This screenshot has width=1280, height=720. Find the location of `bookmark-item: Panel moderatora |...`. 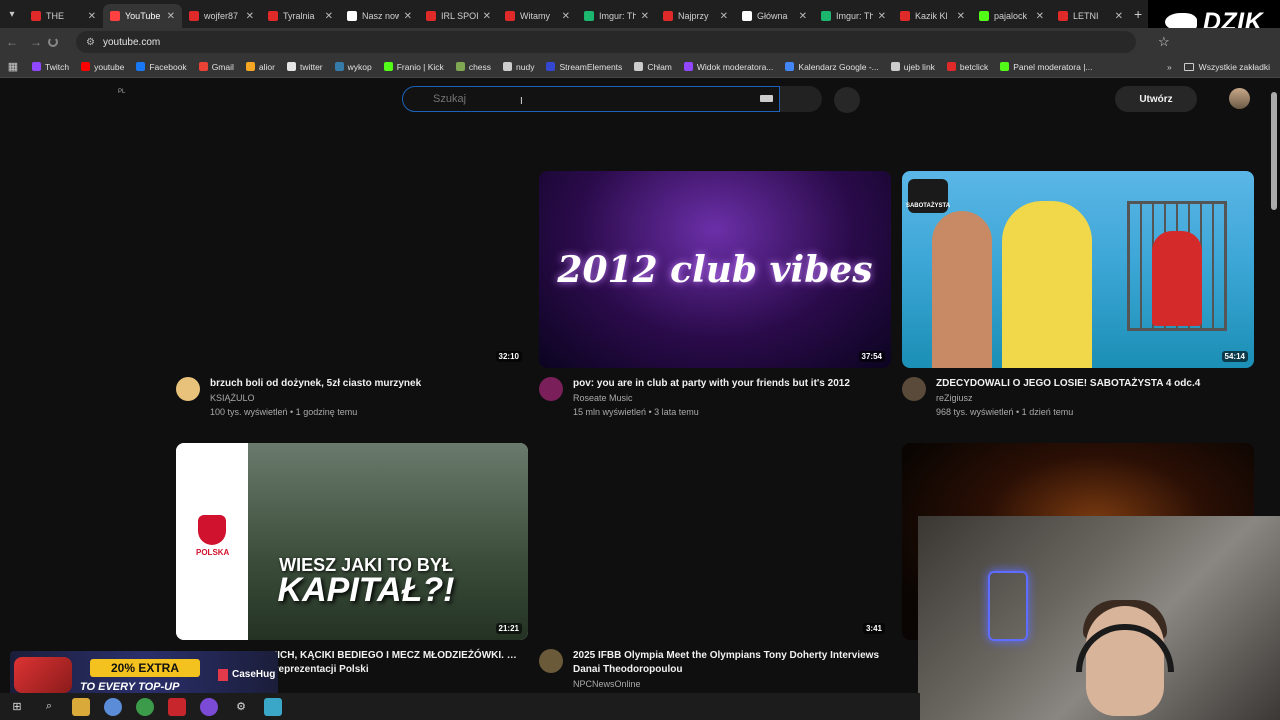

bookmark-item: Panel moderatora |... is located at coordinates (1046, 67).